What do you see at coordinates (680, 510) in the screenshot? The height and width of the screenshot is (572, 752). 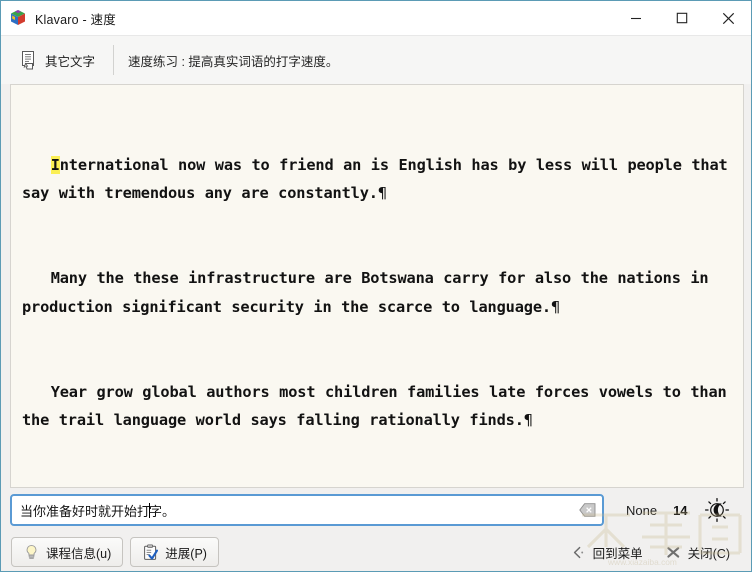 I see `status-counter: 14` at bounding box center [680, 510].